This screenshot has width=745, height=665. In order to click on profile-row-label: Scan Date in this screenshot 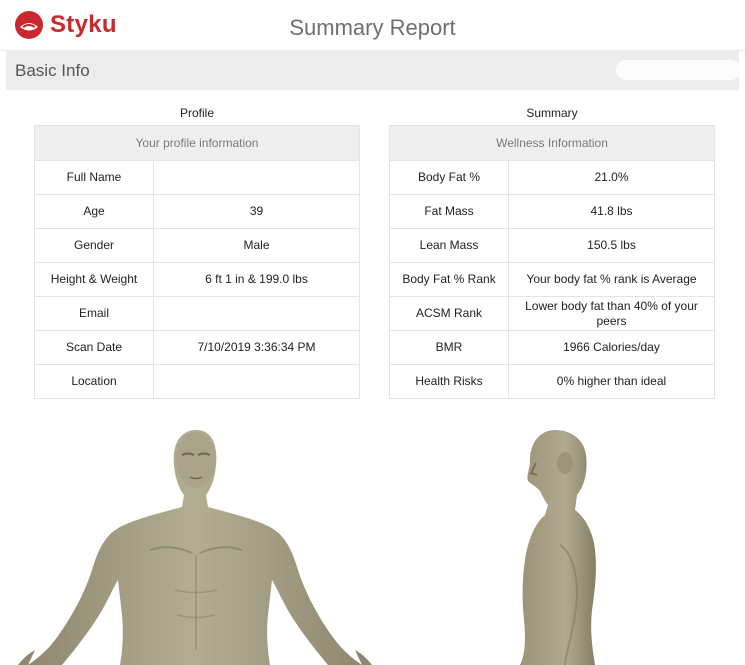, I will do `click(94, 347)`.